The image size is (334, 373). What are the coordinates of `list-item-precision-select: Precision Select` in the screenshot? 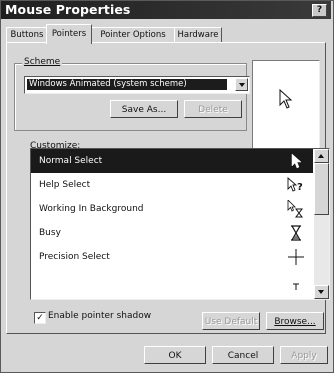 It's located at (172, 257).